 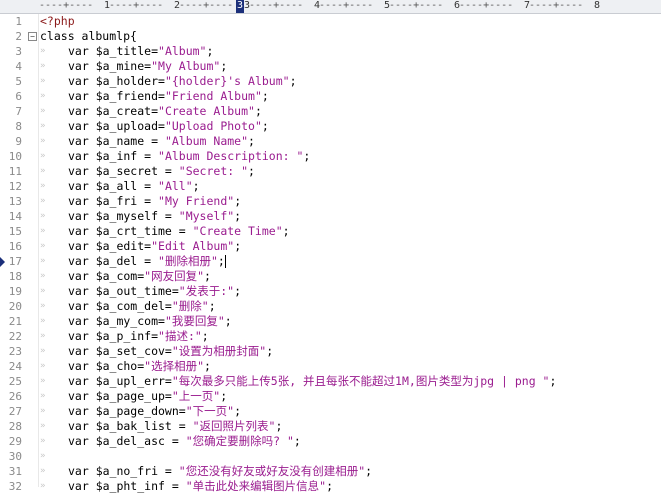 What do you see at coordinates (330, 126) in the screenshot?
I see `code-line: 8 » var $a_upload="Upload Photo";` at bounding box center [330, 126].